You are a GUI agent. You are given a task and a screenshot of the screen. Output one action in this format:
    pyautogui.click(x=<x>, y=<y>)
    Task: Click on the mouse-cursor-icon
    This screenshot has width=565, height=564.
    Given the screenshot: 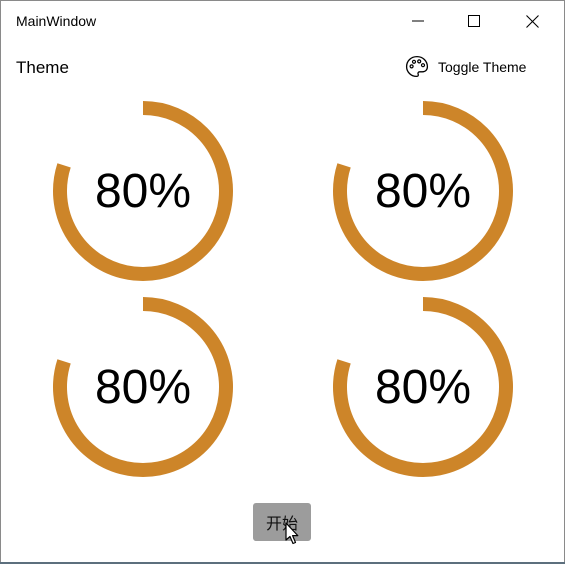 What is the action you would take?
    pyautogui.click(x=292, y=533)
    